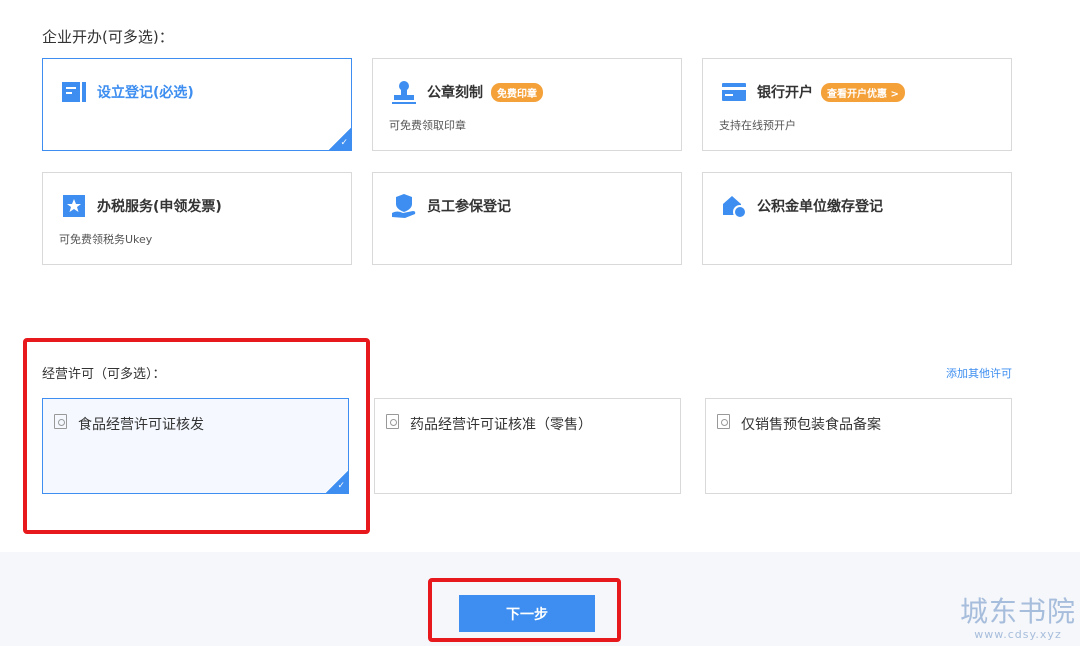  What do you see at coordinates (106, 239) in the screenshot?
I see `card-subtitle: 可免费领税务Ukey` at bounding box center [106, 239].